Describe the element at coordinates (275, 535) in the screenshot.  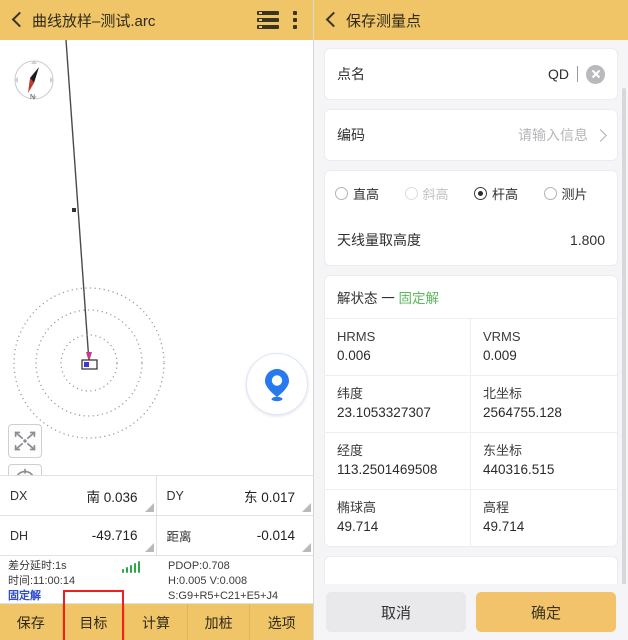
I see `delta-value: -0.014` at that location.